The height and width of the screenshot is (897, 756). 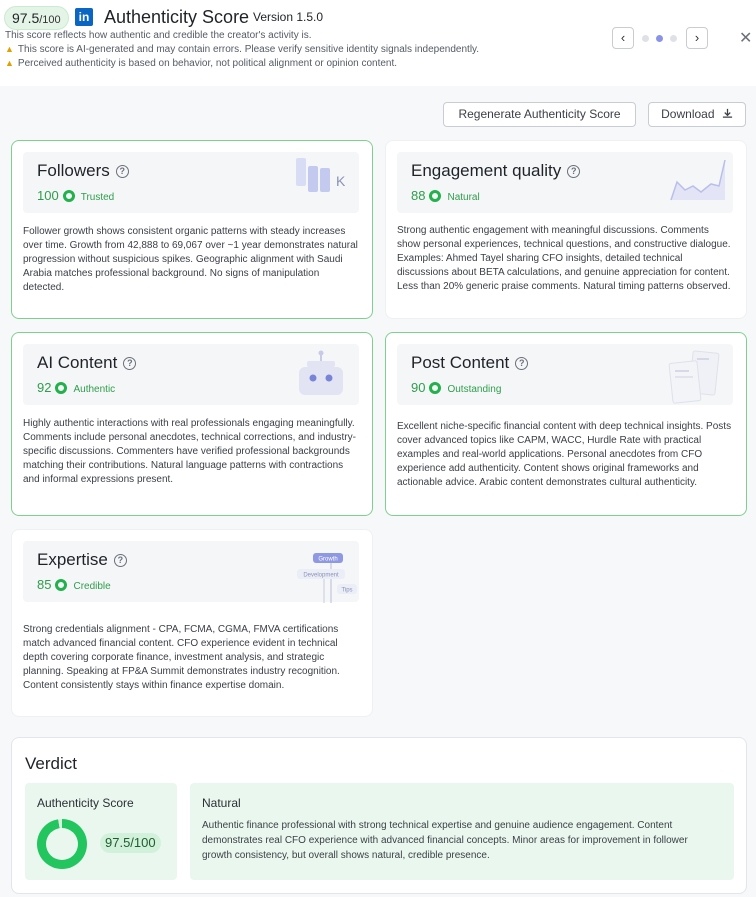 What do you see at coordinates (445, 195) in the screenshot?
I see `card-metric: 88 Natural` at bounding box center [445, 195].